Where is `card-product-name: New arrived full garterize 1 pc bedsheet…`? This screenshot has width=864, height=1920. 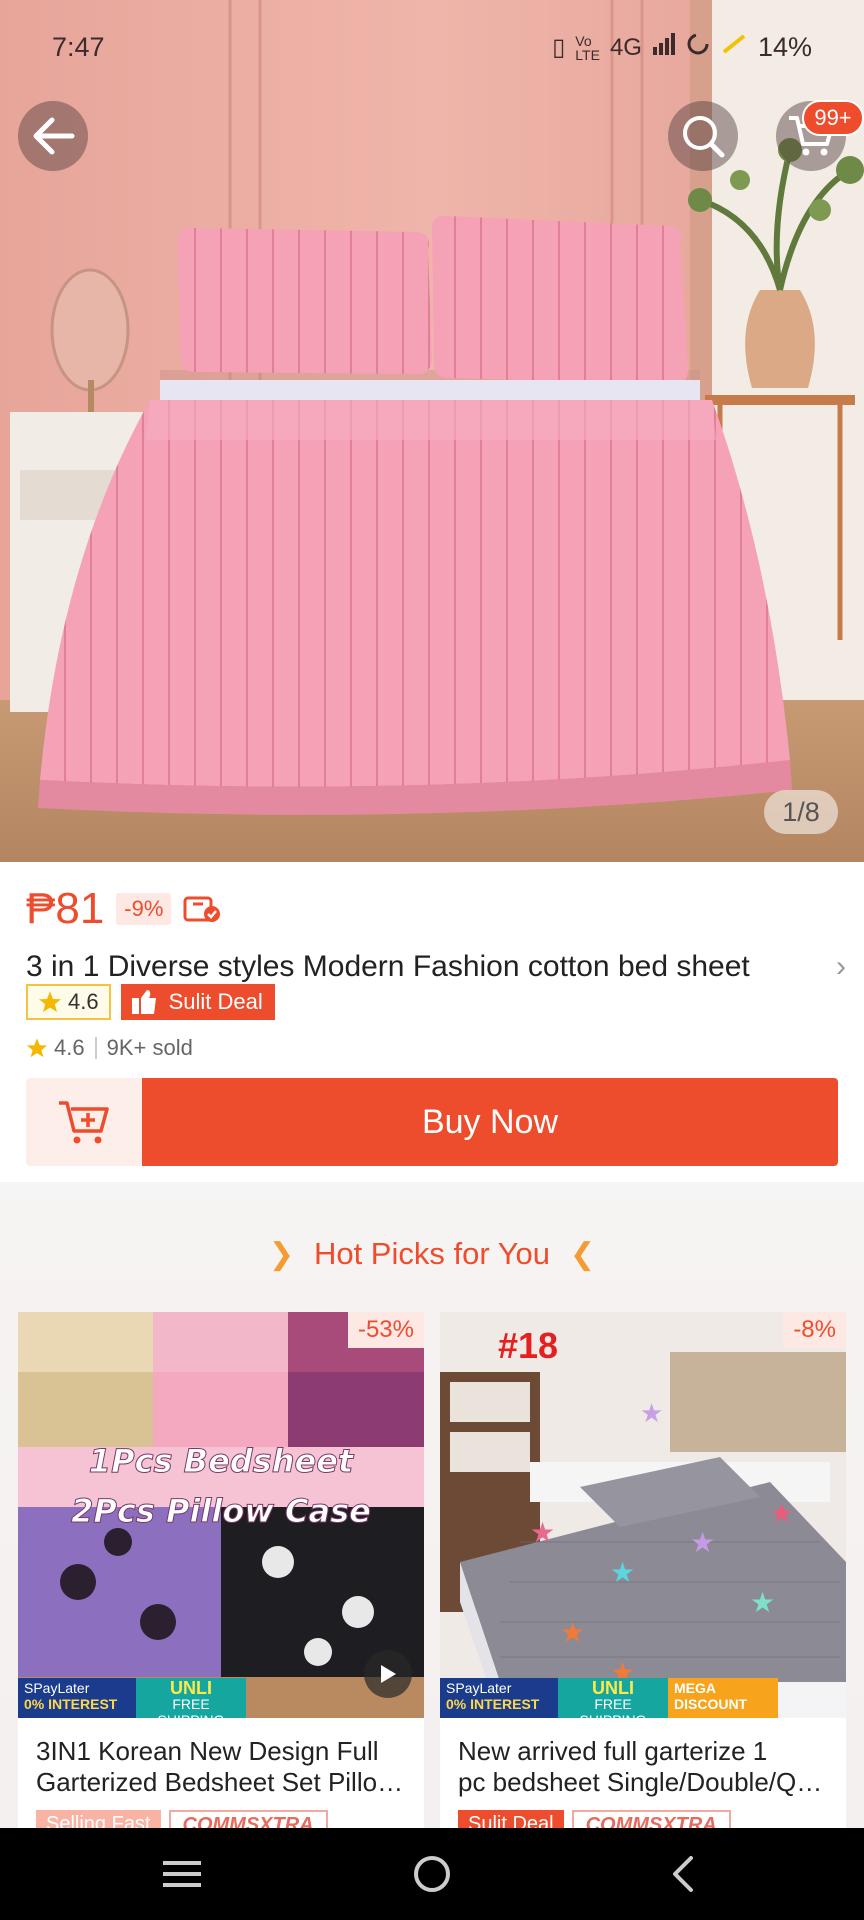 card-product-name: New arrived full garterize 1 pc bedsheet… is located at coordinates (646, 1767).